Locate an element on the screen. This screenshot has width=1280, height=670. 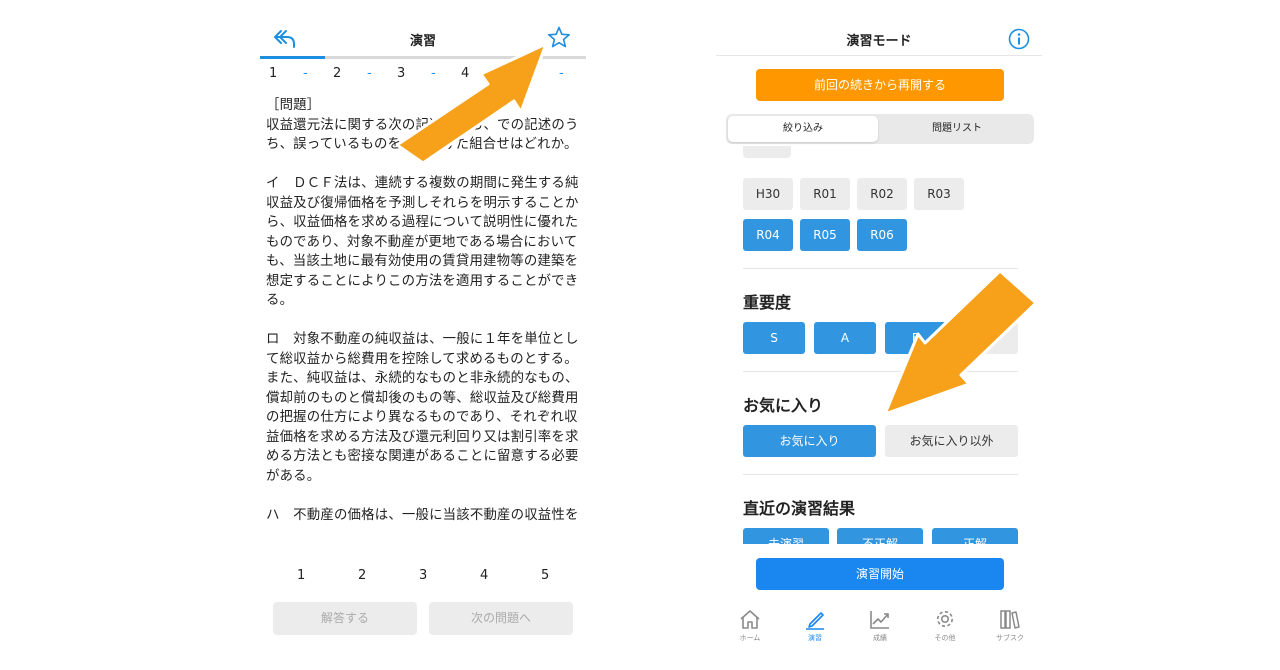
year-chip: H30 is located at coordinates (768, 194).